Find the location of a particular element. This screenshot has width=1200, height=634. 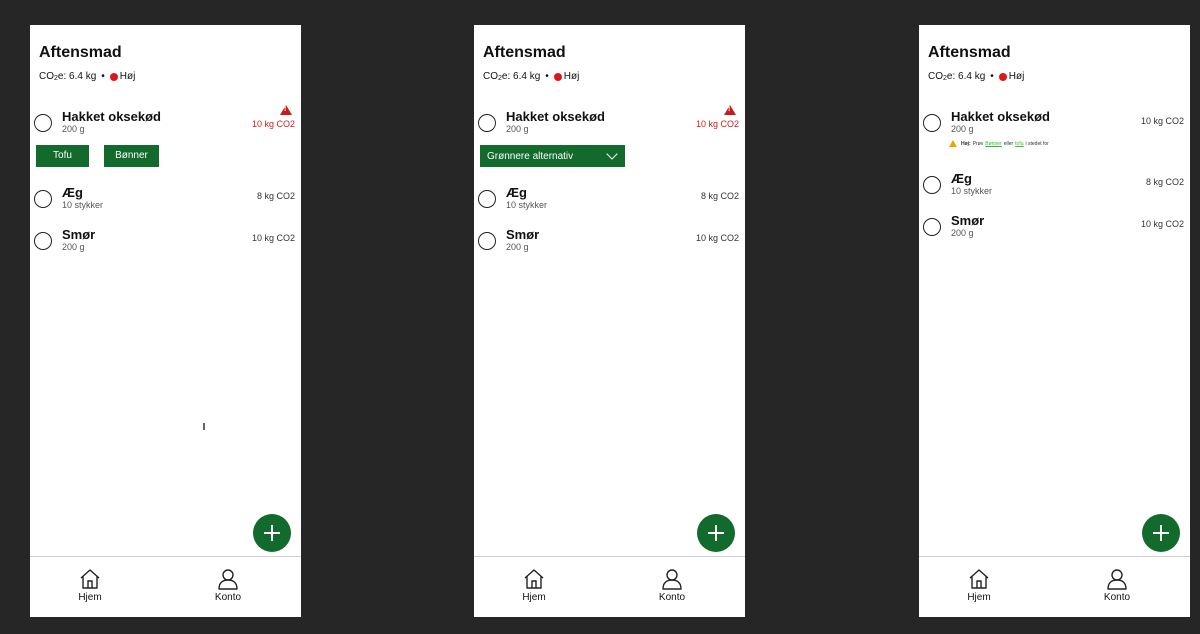

green-alternative-tip: Høj: Prøv Bønner eller tofu i stedet for is located at coordinates (999, 143).